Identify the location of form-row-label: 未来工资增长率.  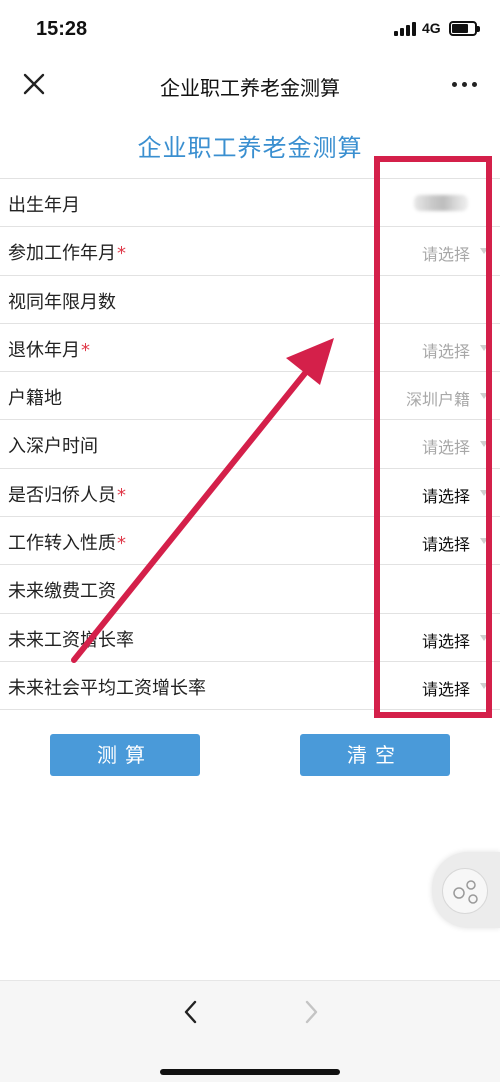
(71, 639).